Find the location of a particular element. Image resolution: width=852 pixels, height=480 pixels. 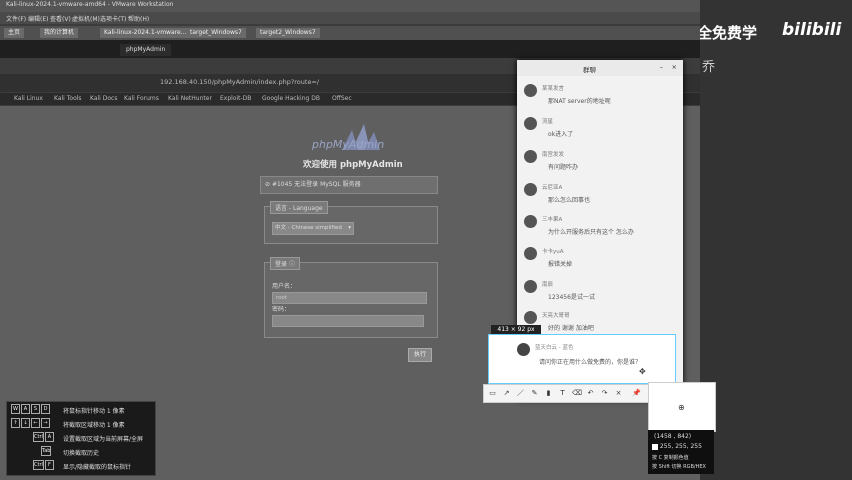

shift-hint: 按 Shift 切换 RGB/HEX is located at coordinates (679, 467).